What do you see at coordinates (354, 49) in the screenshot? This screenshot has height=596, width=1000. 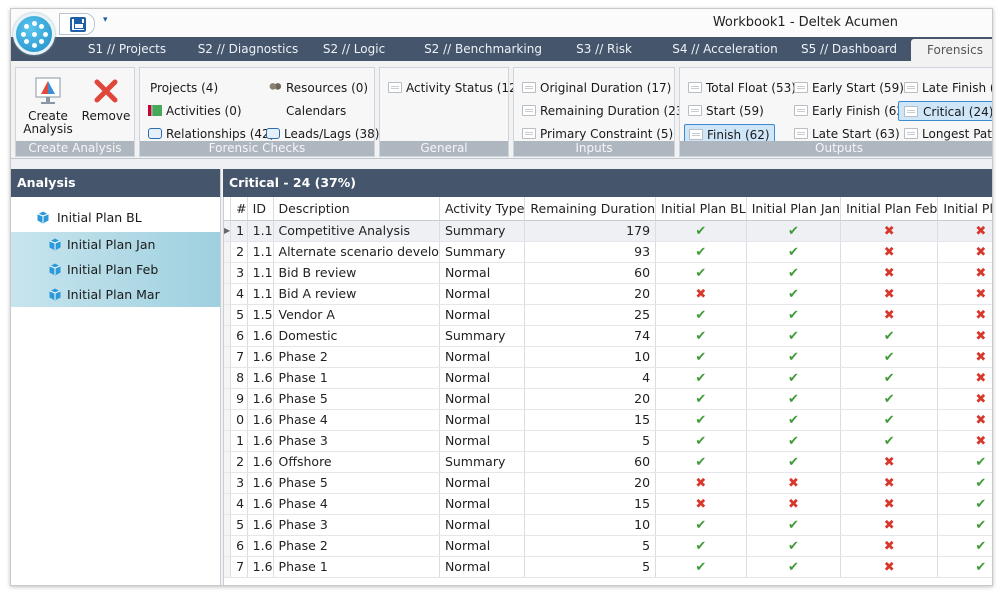 I see `tab-logic: S2 // Logic` at bounding box center [354, 49].